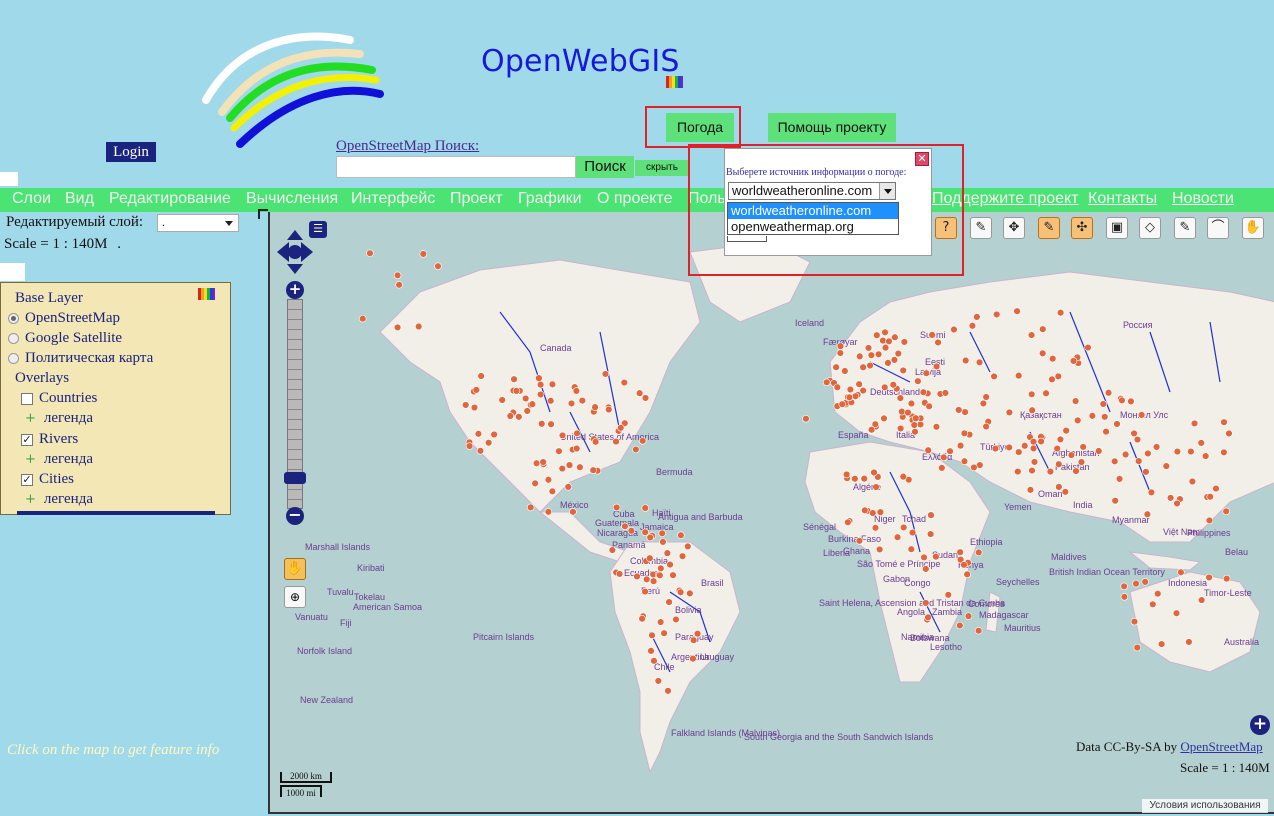 Image resolution: width=1274 pixels, height=816 pixels. What do you see at coordinates (79, 199) in the screenshot?
I see `menu-item-view: Вид` at bounding box center [79, 199].